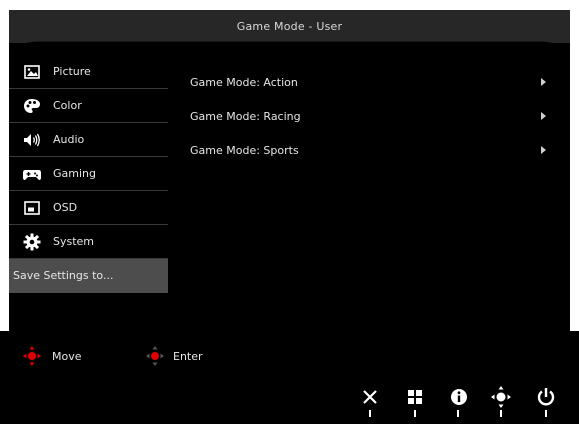 Image resolution: width=579 pixels, height=424 pixels. What do you see at coordinates (72, 71) in the screenshot?
I see `sidebar-item-label: Picture` at bounding box center [72, 71].